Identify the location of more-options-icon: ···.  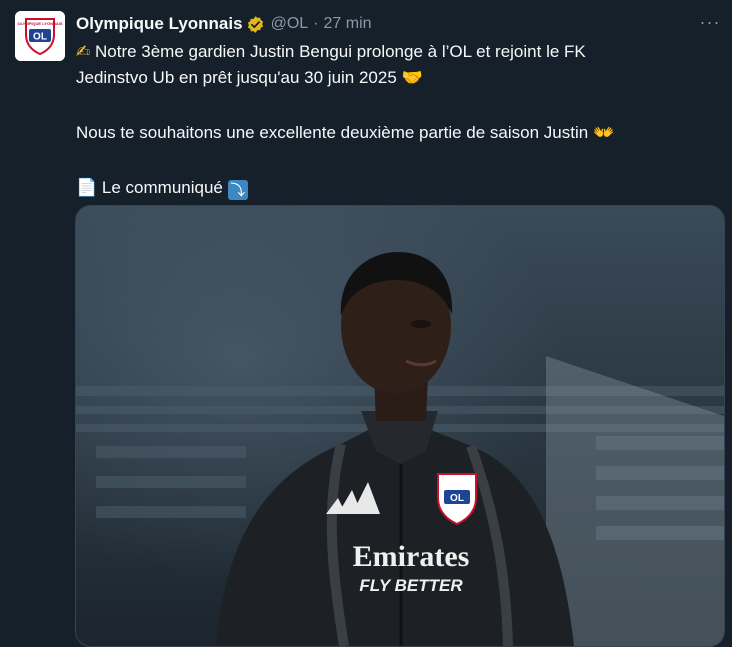
(710, 24).